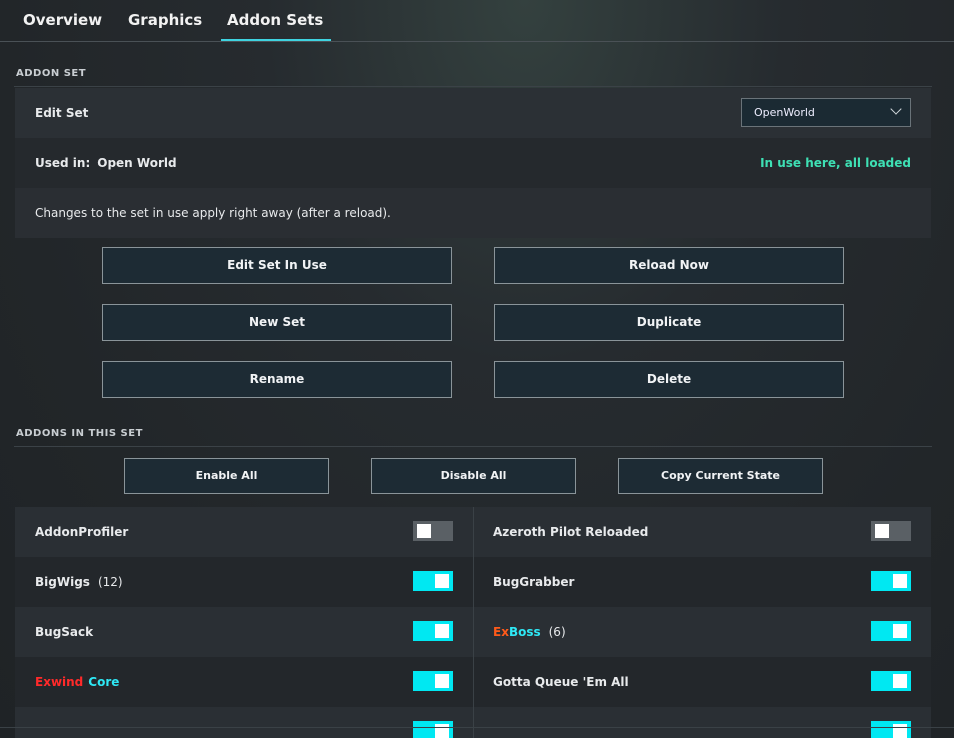  Describe the element at coordinates (276, 20) in the screenshot. I see `tab-addon-sets: Addon Sets` at that location.